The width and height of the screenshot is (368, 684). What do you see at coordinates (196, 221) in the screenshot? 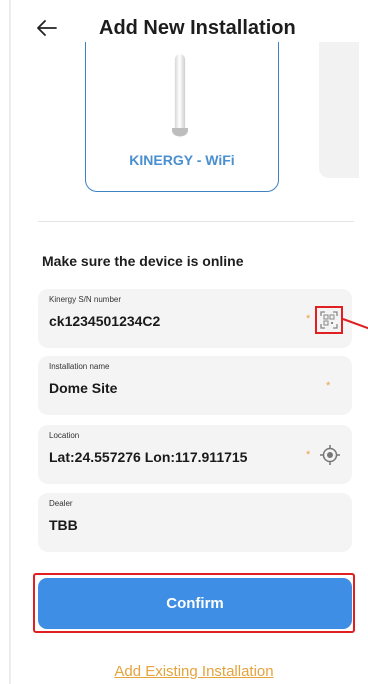
I see `divider` at bounding box center [196, 221].